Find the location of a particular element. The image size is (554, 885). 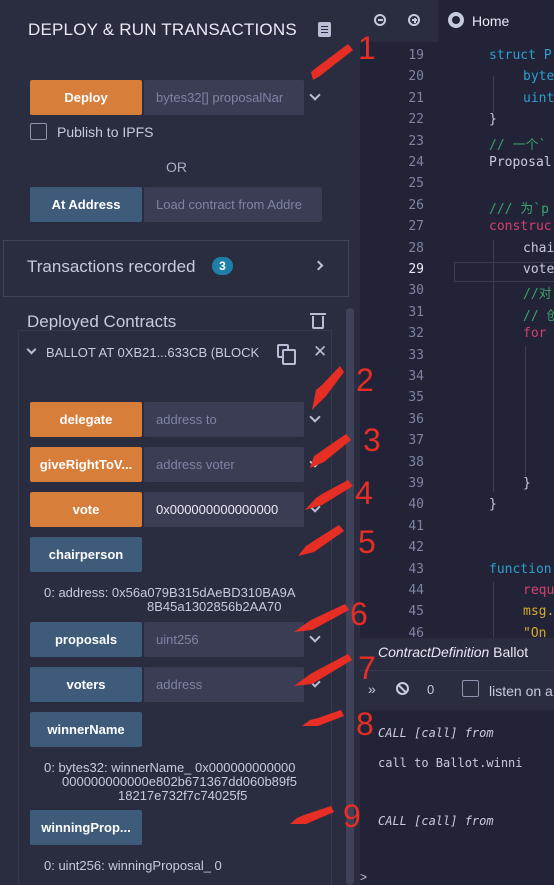

code-line: for is located at coordinates (534, 333).